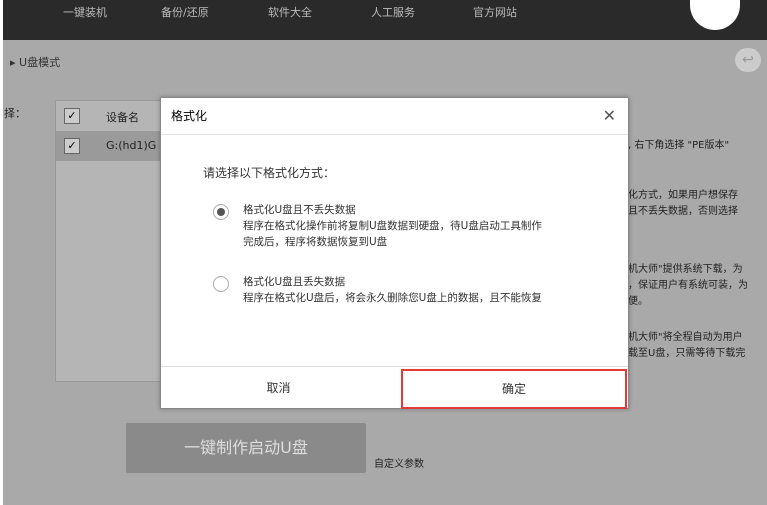 This screenshot has width=767, height=505. Describe the element at coordinates (683, 211) in the screenshot. I see `info-text: 且不丢失数据，否则选择` at that location.